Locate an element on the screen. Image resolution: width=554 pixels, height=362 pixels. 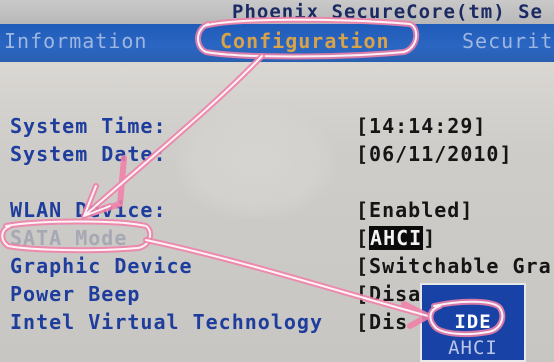
annotation-circle-configuration is located at coordinates (307, 38).